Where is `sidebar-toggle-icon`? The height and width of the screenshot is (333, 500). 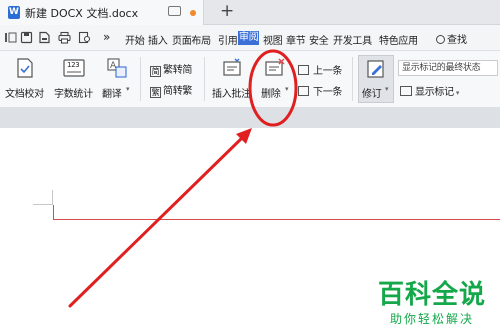 sidebar-toggle-icon is located at coordinates (10, 37).